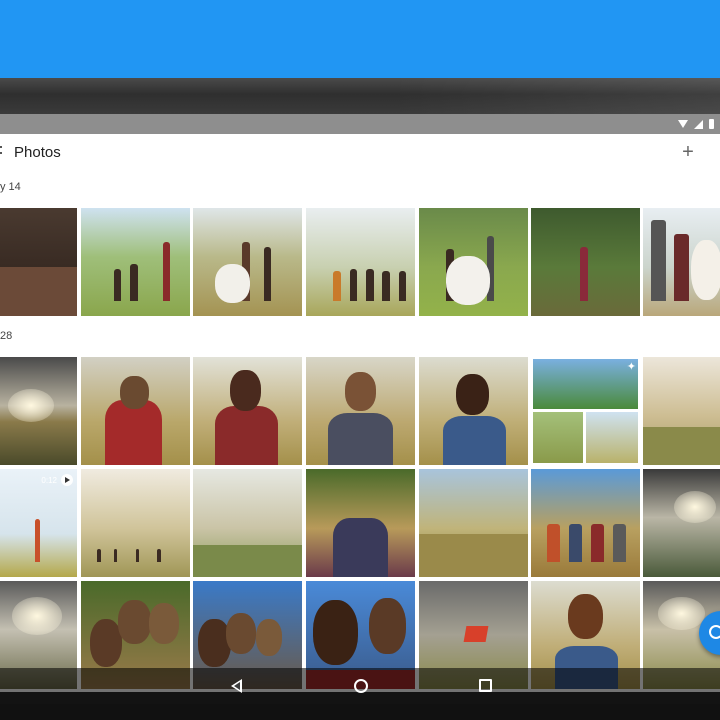 This screenshot has width=720, height=720. I want to click on wifi-icon, so click(683, 124).